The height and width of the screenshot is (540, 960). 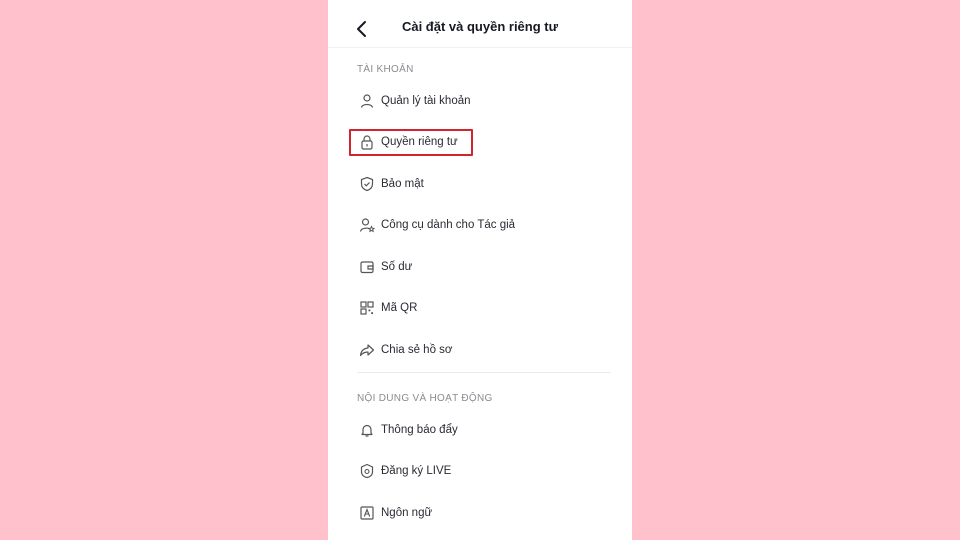 I want to click on menu-item-label: Ngôn ngữ, so click(x=407, y=513).